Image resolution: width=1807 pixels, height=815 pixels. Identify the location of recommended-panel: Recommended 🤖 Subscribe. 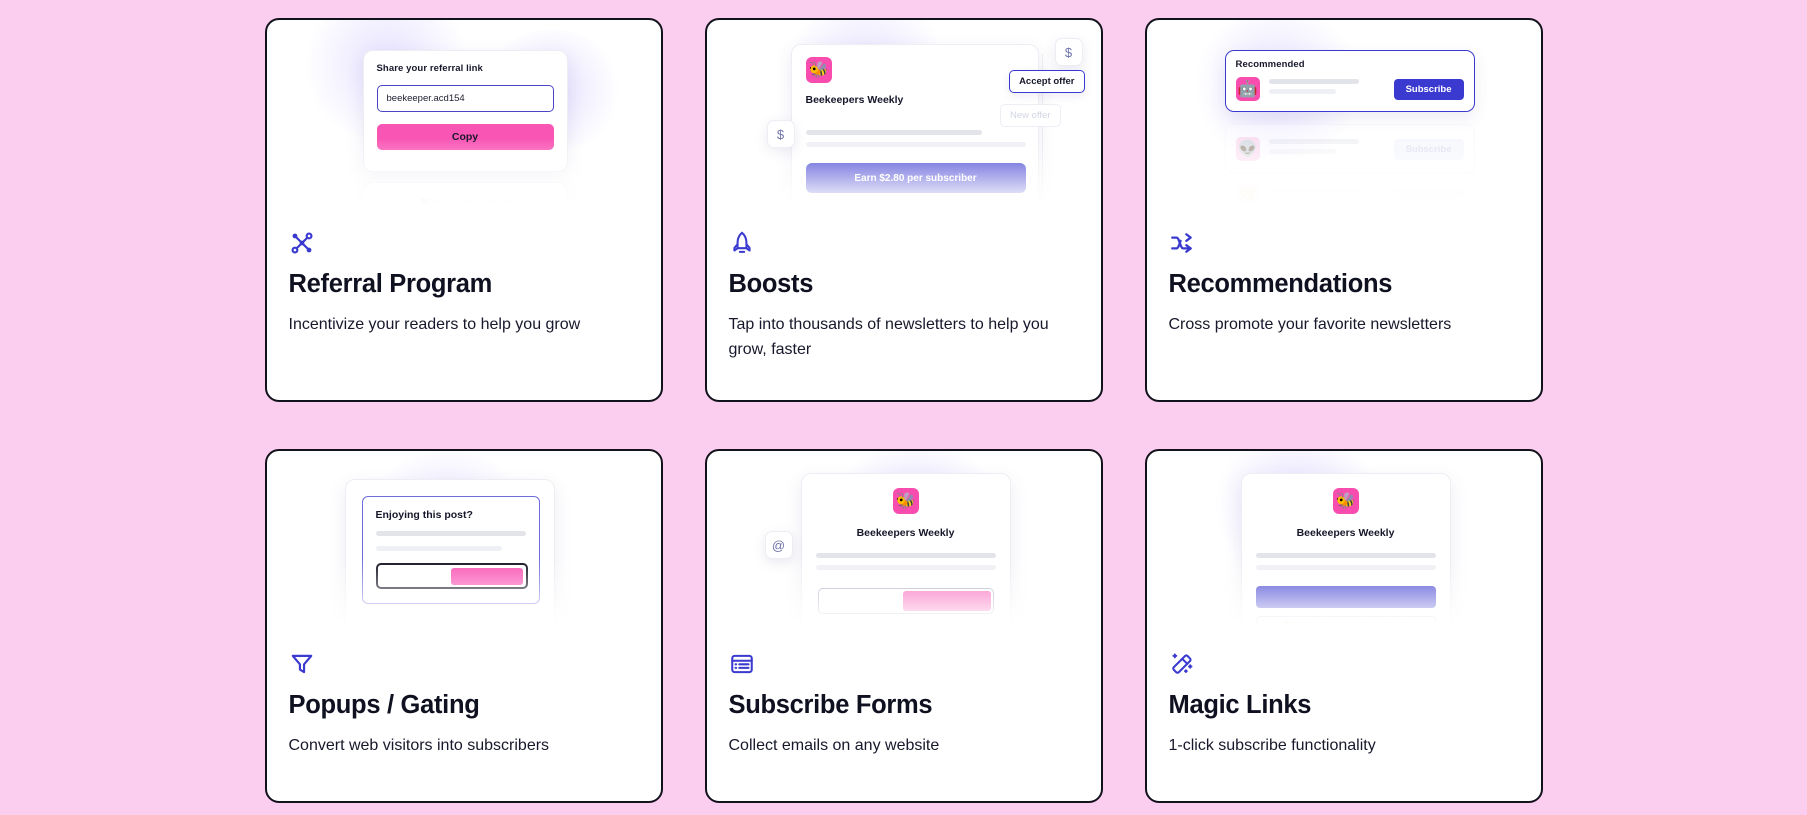
(1349, 81).